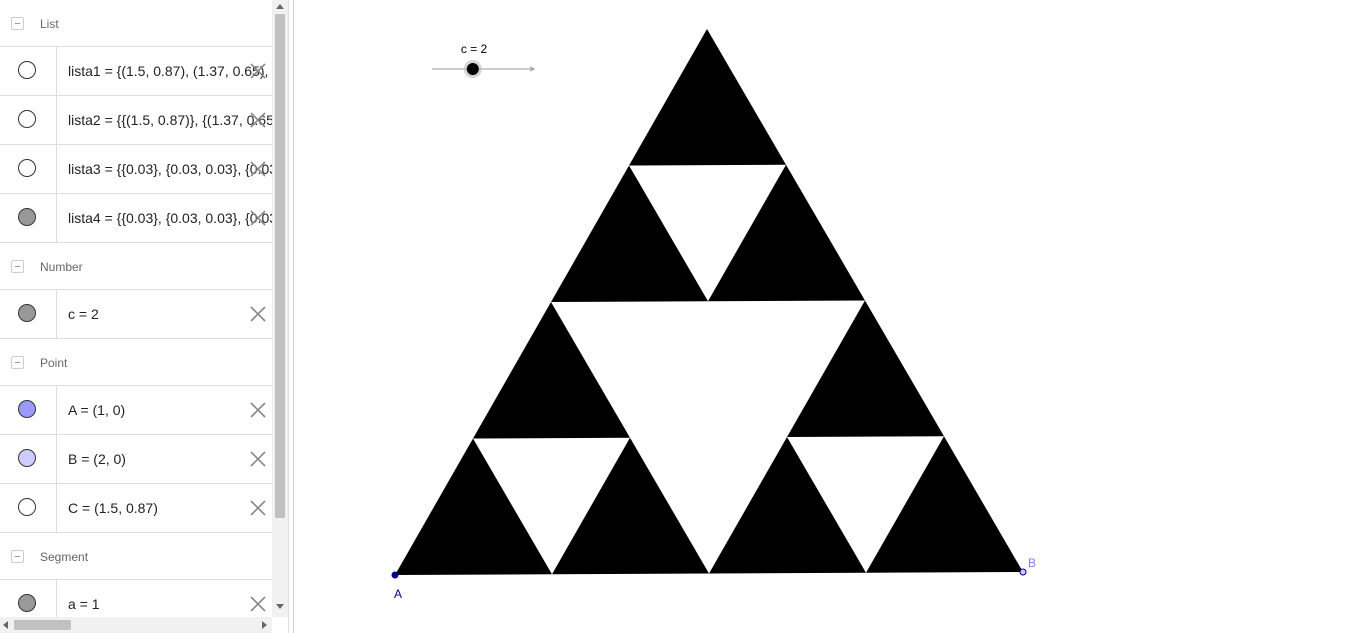  I want to click on slider-knob, so click(472, 69).